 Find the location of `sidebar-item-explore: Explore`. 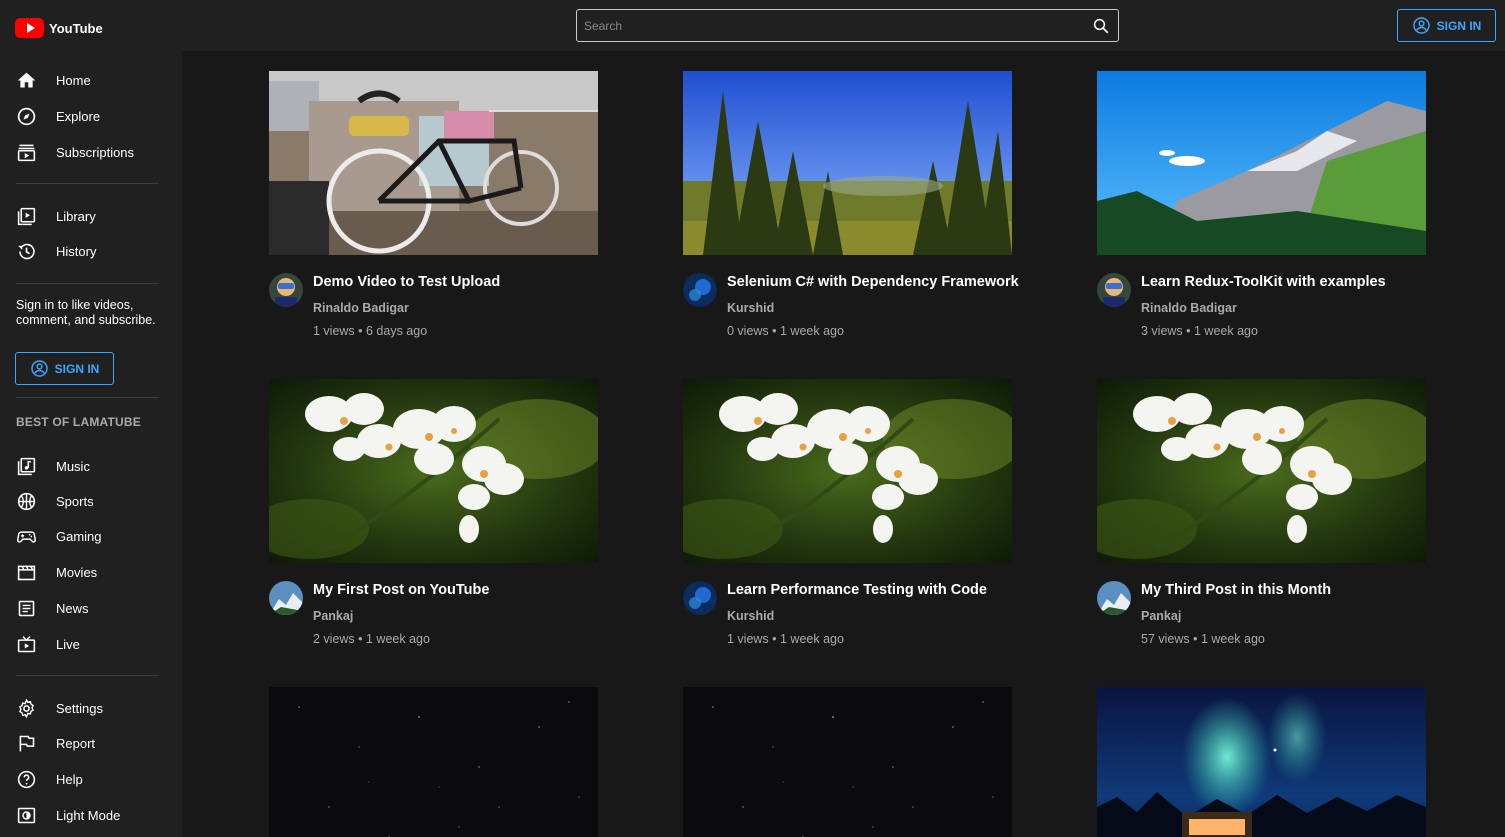

sidebar-item-explore: Explore is located at coordinates (91, 116).